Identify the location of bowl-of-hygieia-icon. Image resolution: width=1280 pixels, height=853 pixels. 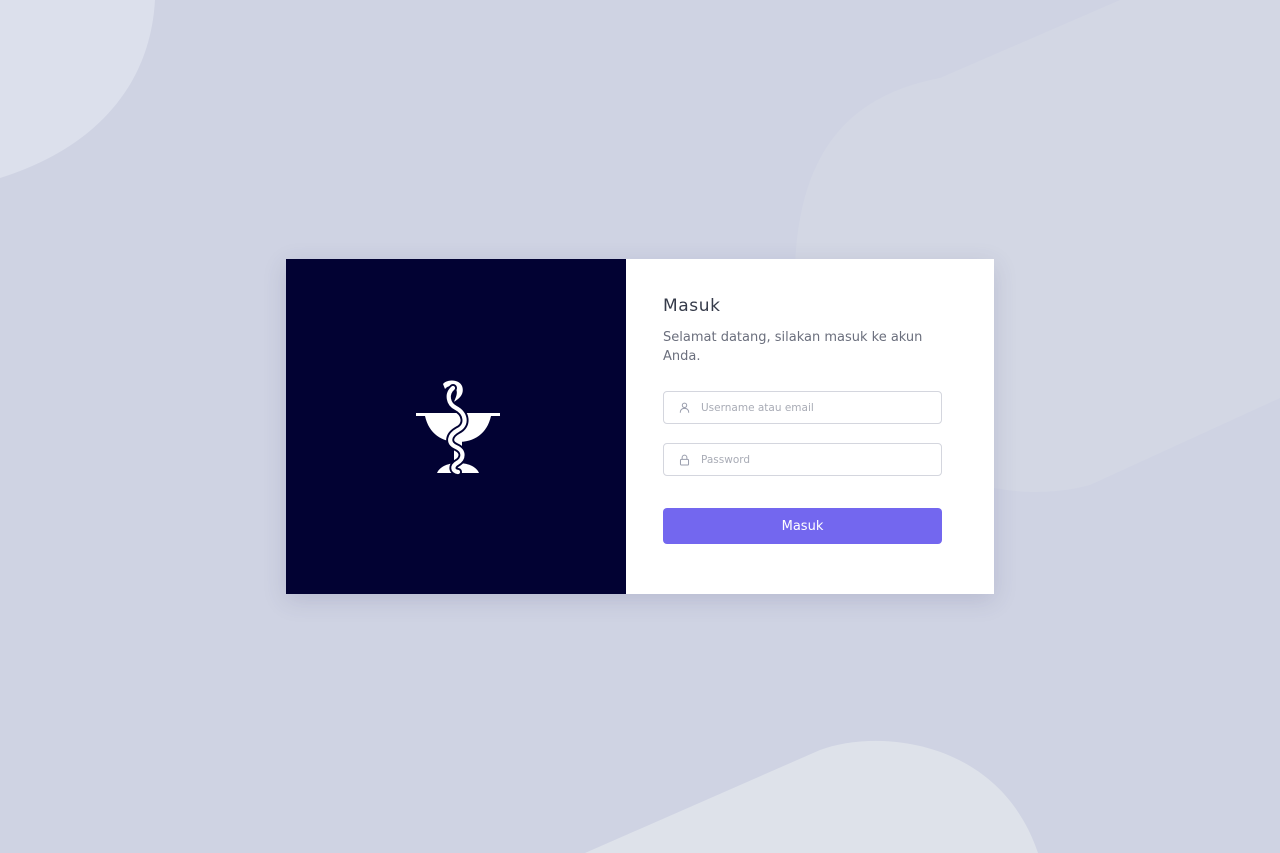
(457, 428).